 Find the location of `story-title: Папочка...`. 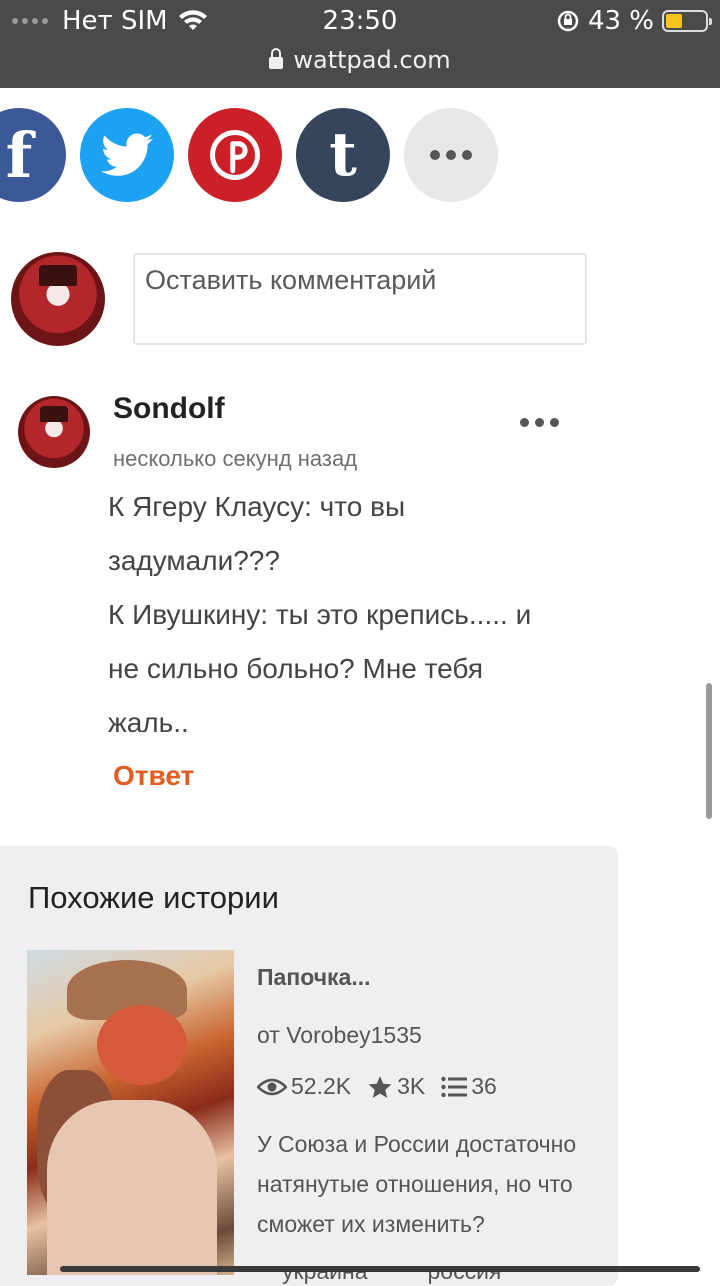

story-title: Папочка... is located at coordinates (314, 977).